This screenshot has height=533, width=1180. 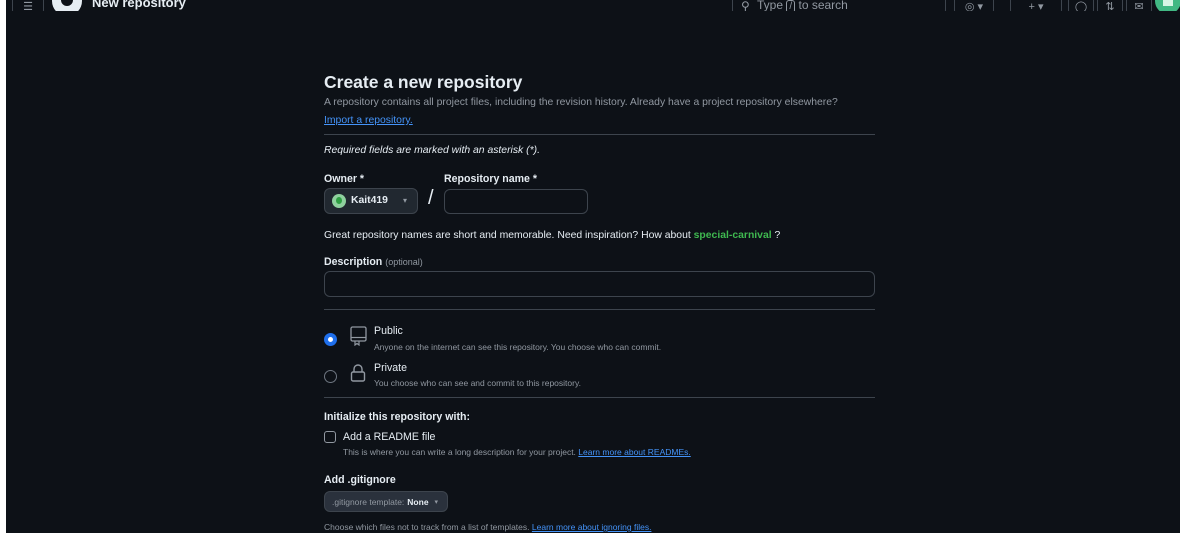 What do you see at coordinates (368, 120) in the screenshot?
I see `import-repository-link: Import a repository.` at bounding box center [368, 120].